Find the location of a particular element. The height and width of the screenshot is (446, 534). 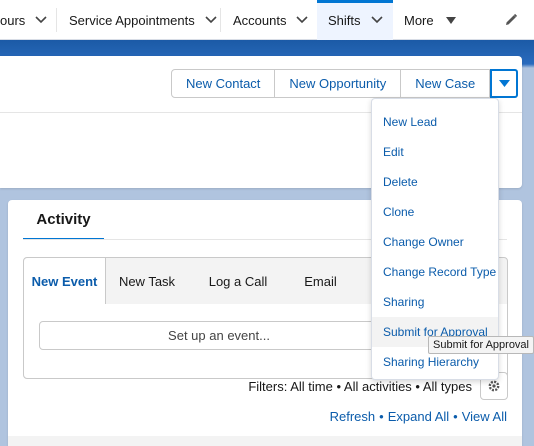

nav-more-label: More is located at coordinates (419, 20).